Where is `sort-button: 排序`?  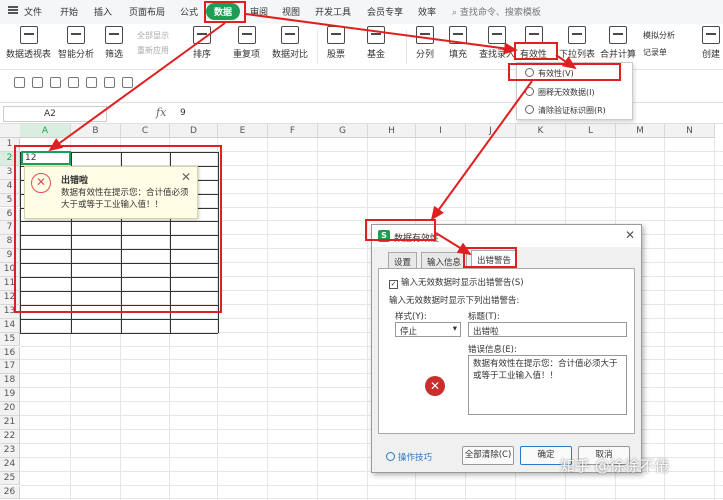 sort-button: 排序 is located at coordinates (202, 43).